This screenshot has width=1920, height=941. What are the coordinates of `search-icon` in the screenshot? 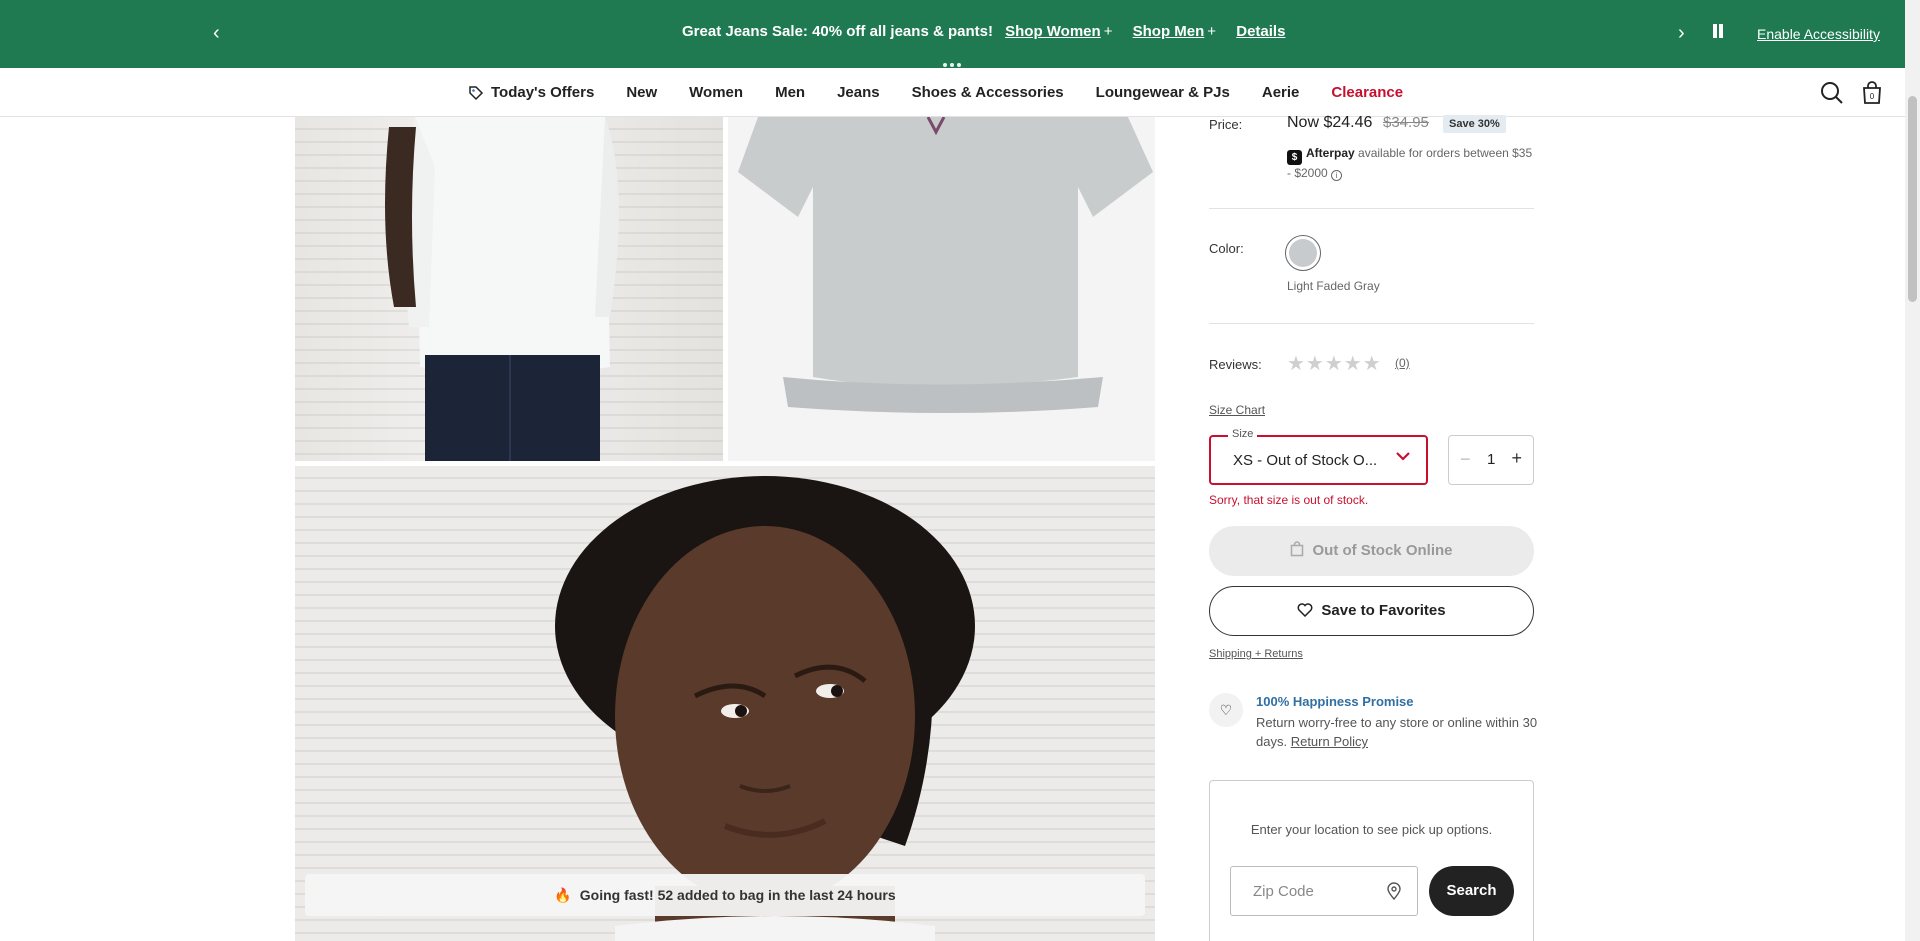 It's located at (1832, 93).